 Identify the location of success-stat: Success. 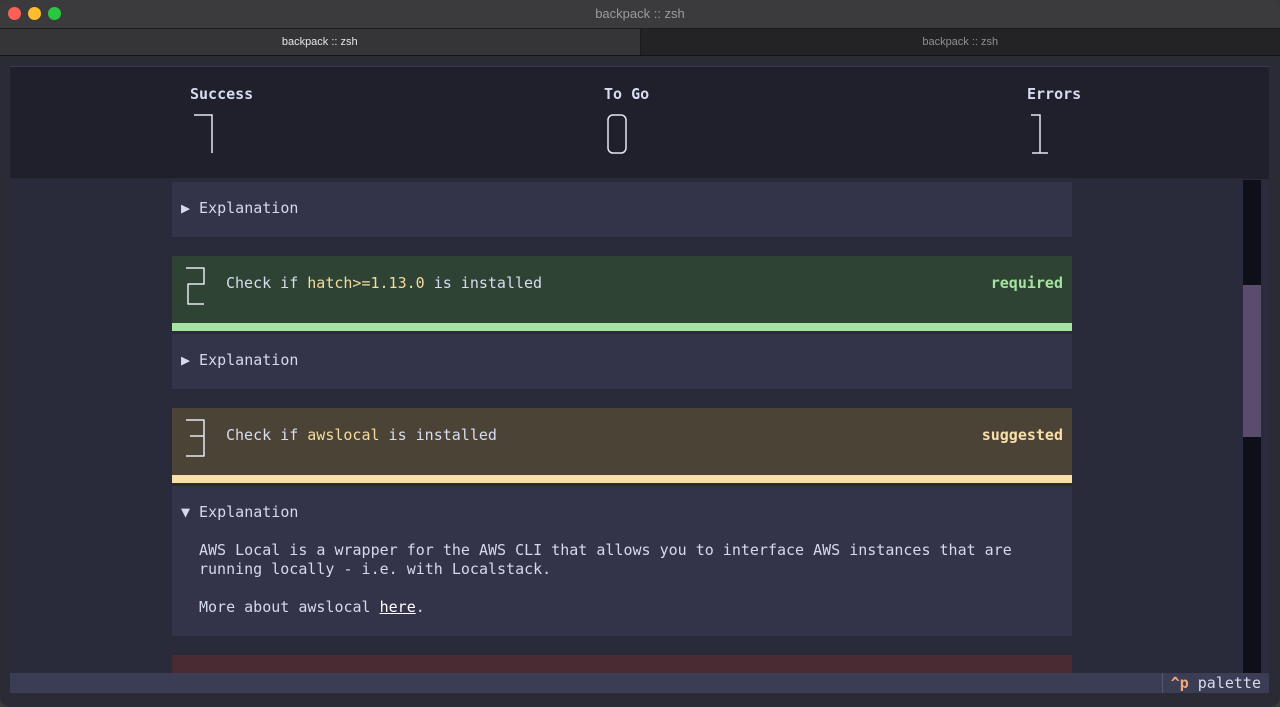
(222, 119).